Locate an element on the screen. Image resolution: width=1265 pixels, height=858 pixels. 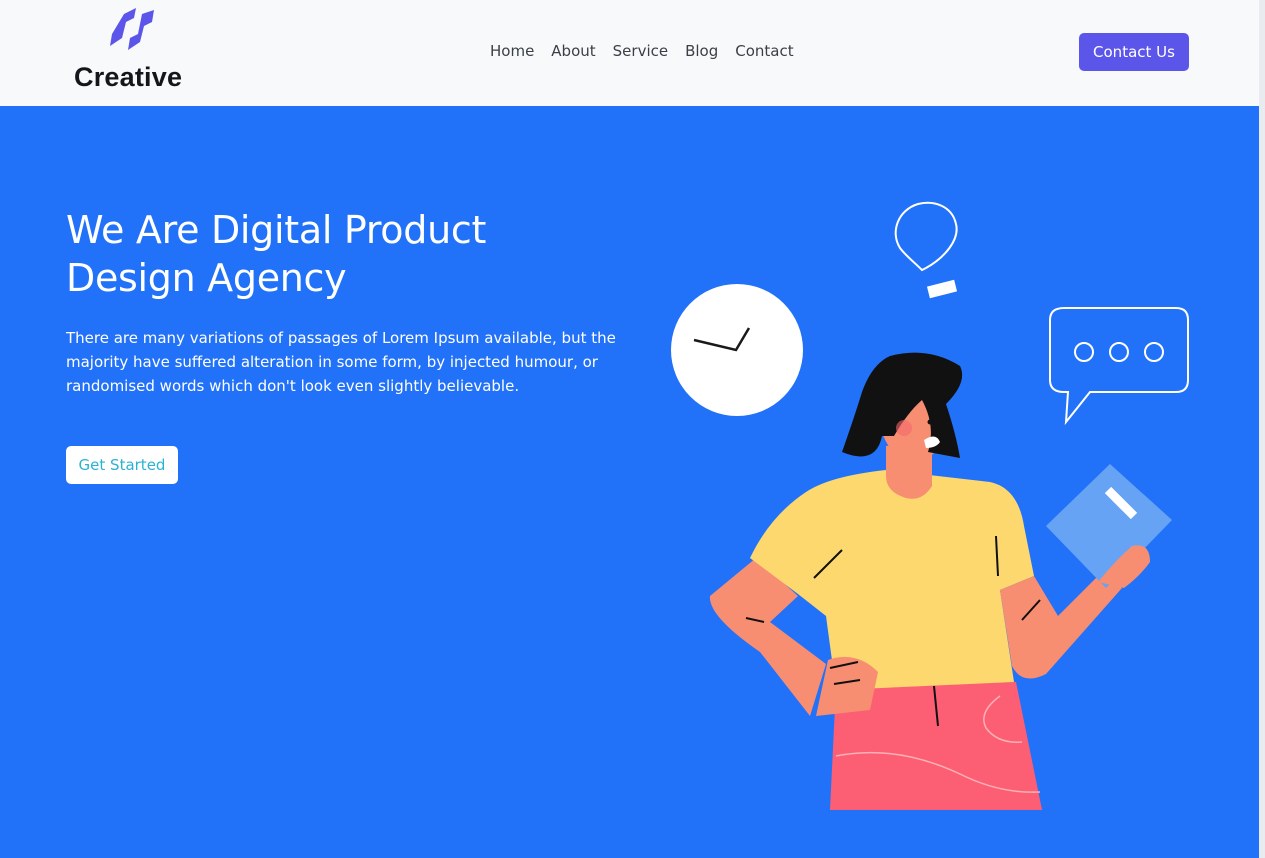
main-nav: Home About Service Blog Contact is located at coordinates (642, 51).